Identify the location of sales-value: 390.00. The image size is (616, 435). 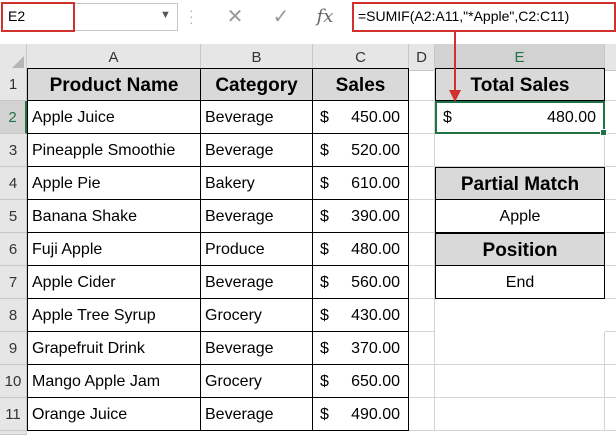
(375, 216).